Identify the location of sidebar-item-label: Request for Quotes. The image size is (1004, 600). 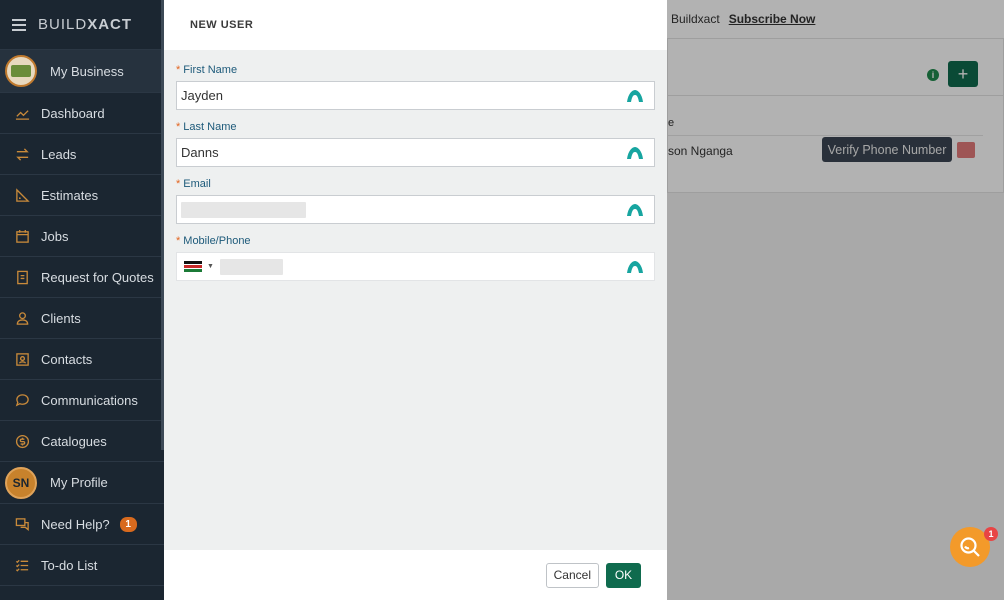
(97, 277).